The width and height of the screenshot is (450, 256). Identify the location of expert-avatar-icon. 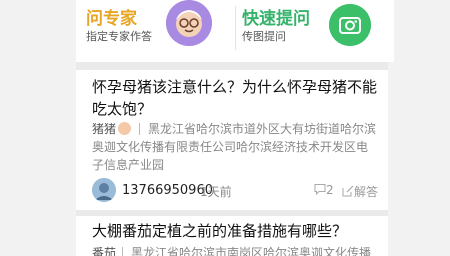
(189, 23).